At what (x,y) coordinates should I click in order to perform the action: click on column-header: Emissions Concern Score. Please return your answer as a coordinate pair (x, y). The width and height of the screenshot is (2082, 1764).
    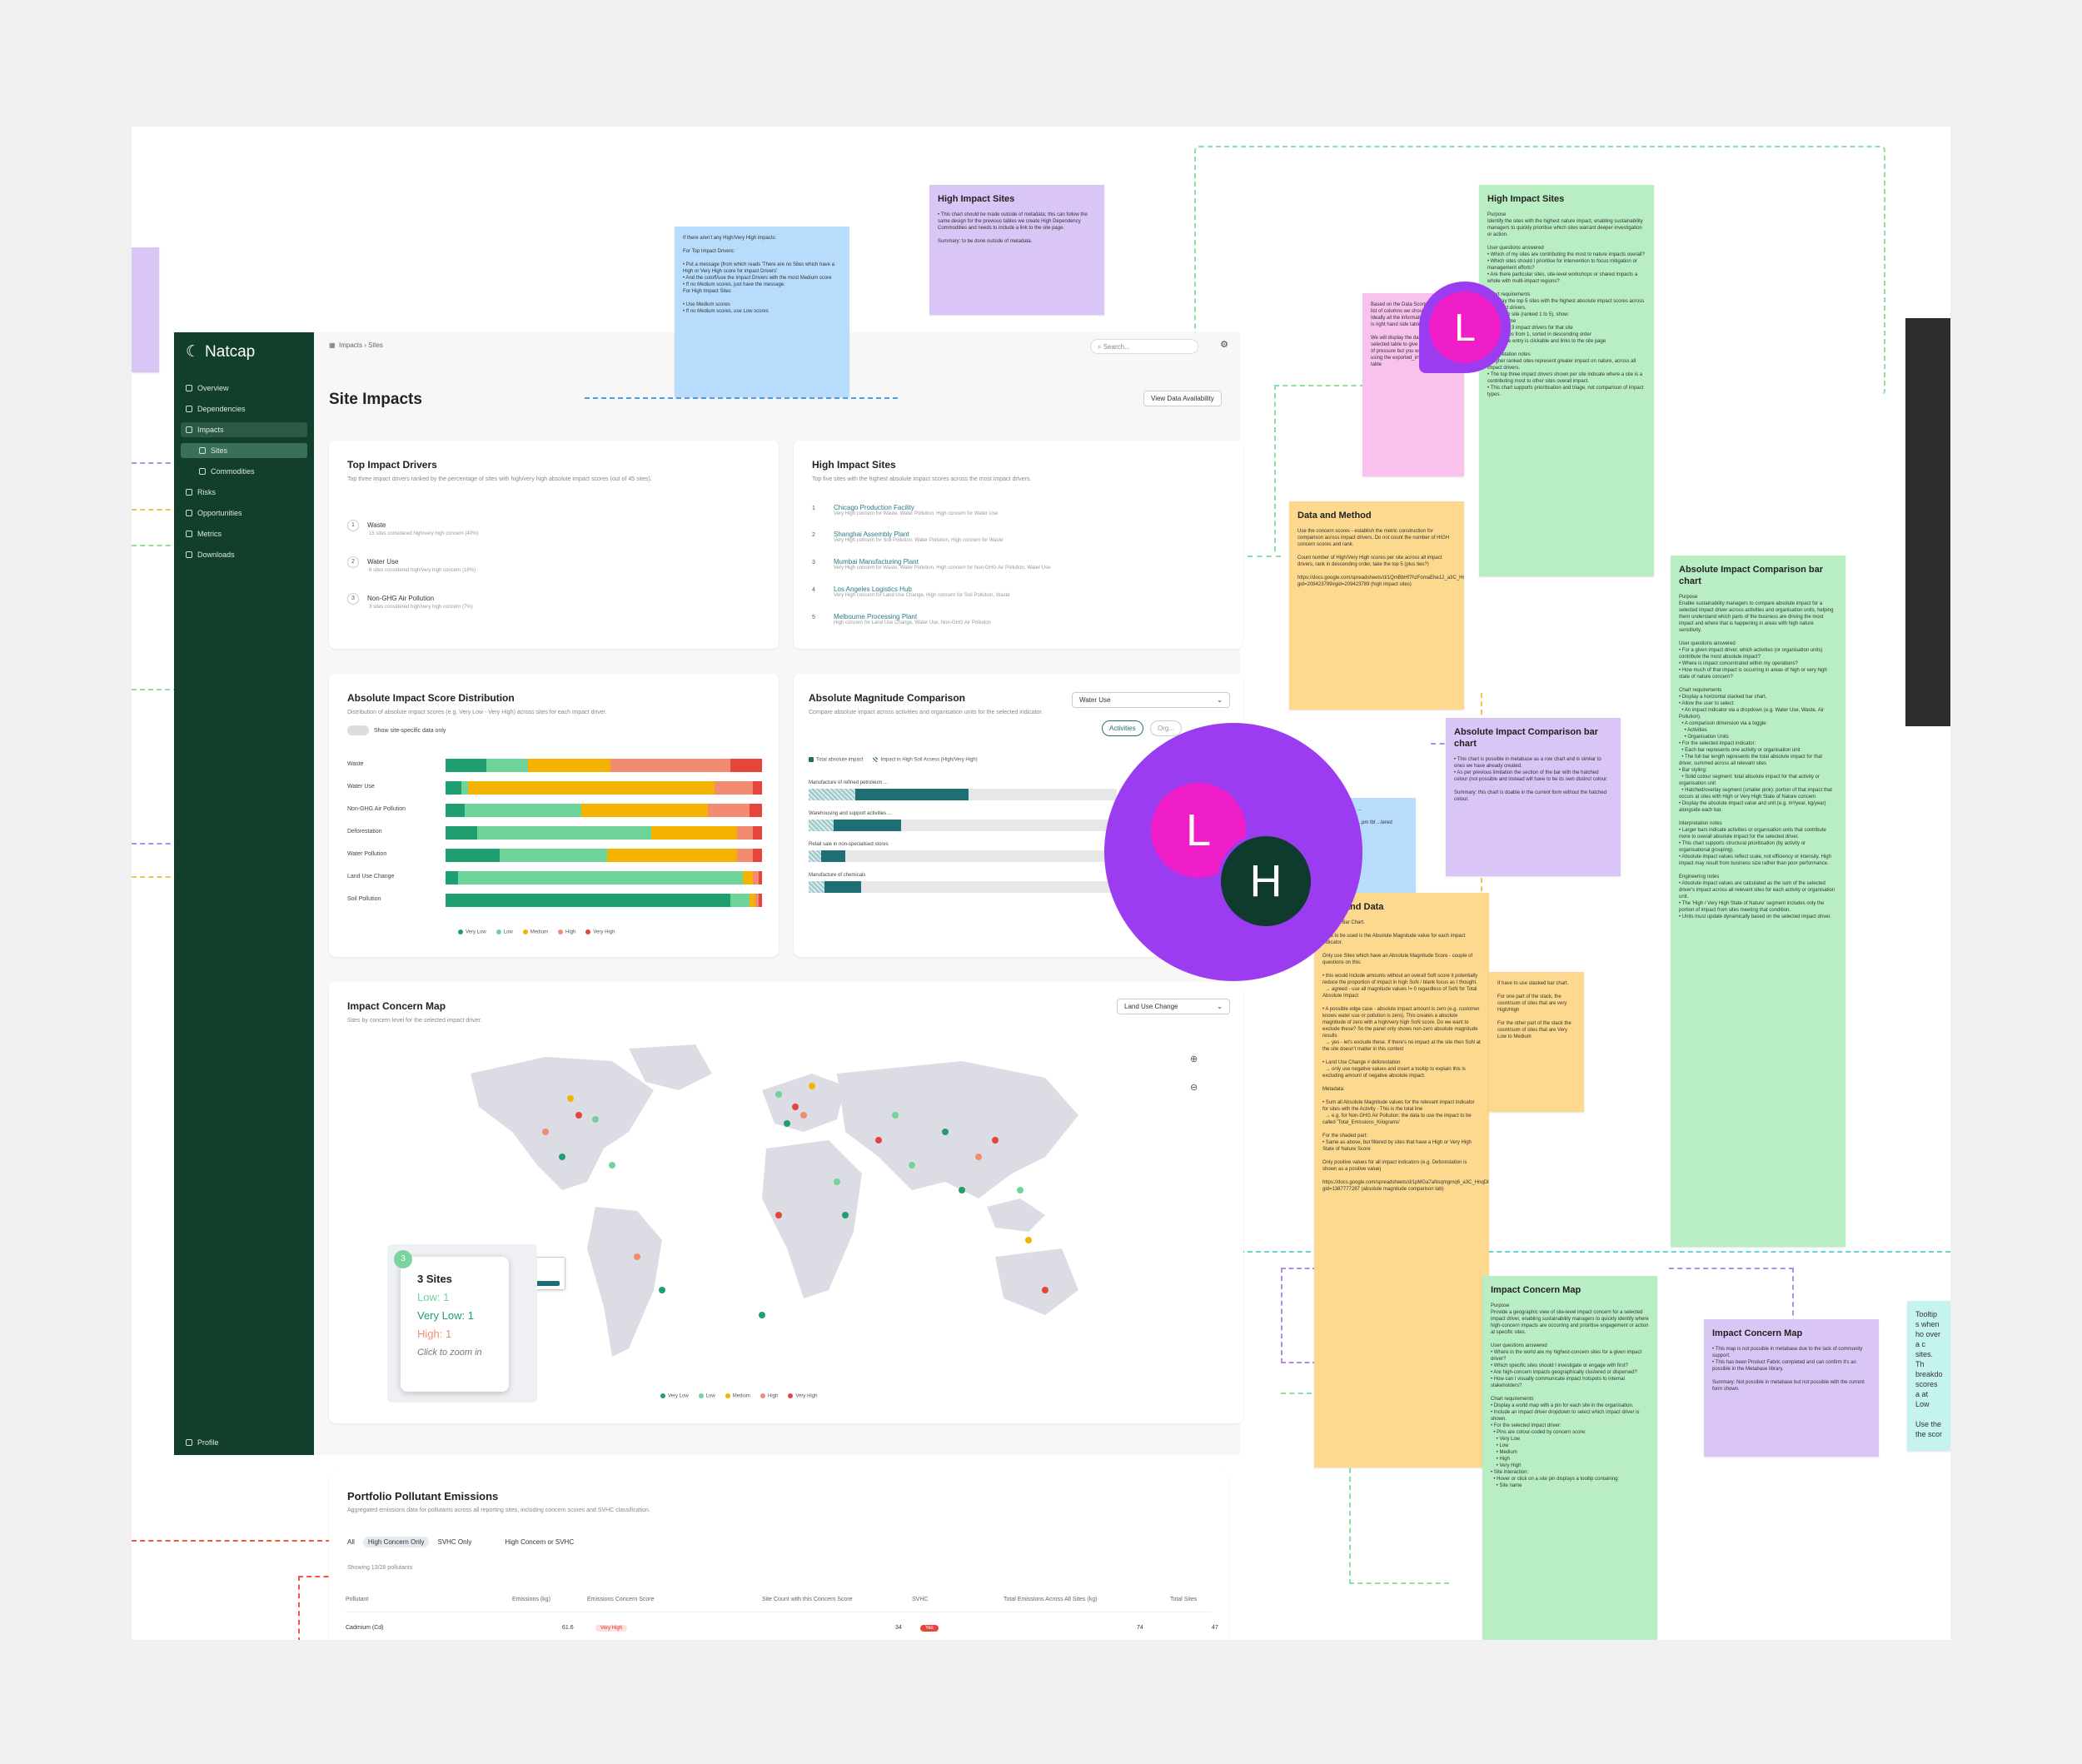
    Looking at the image, I should click on (621, 1599).